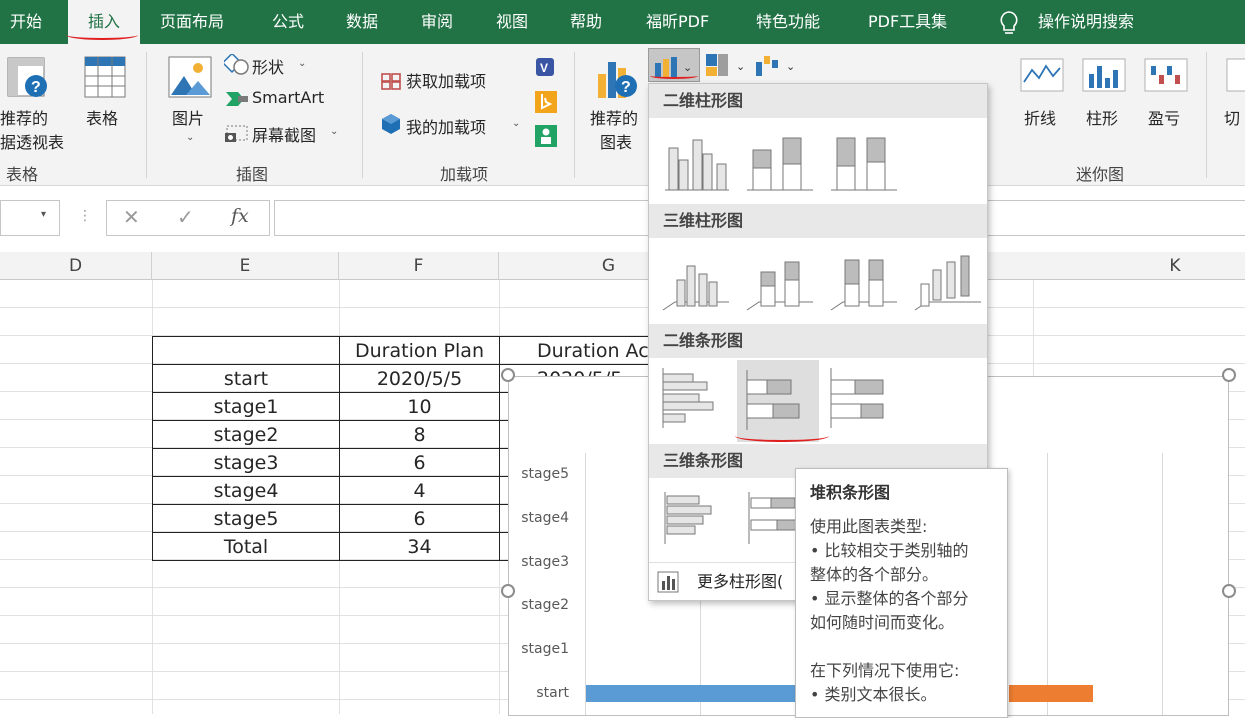 The width and height of the screenshot is (1245, 718). Describe the element at coordinates (779, 164) in the screenshot. I see `stacked-column-icon` at that location.